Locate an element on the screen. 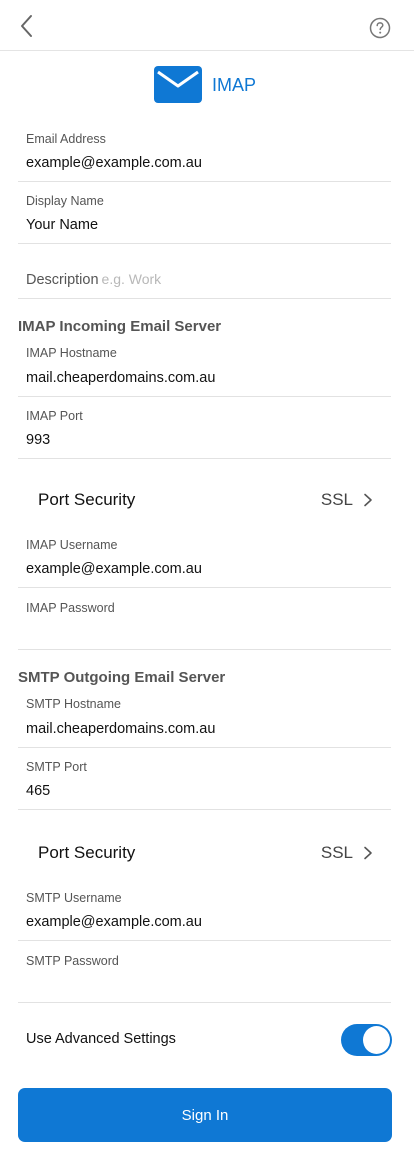 This screenshot has width=414, height=1165. display-name-field: Your Name is located at coordinates (62, 225).